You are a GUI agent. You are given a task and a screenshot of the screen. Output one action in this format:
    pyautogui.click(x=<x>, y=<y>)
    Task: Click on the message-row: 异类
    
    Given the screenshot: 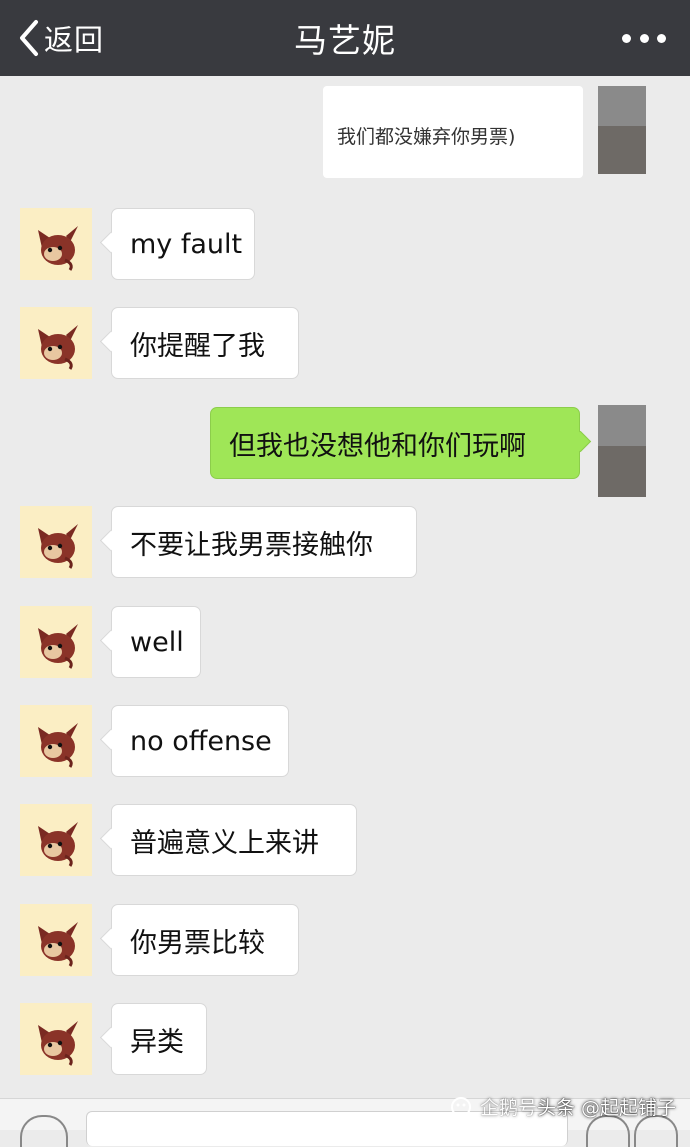 What is the action you would take?
    pyautogui.click(x=345, y=1039)
    